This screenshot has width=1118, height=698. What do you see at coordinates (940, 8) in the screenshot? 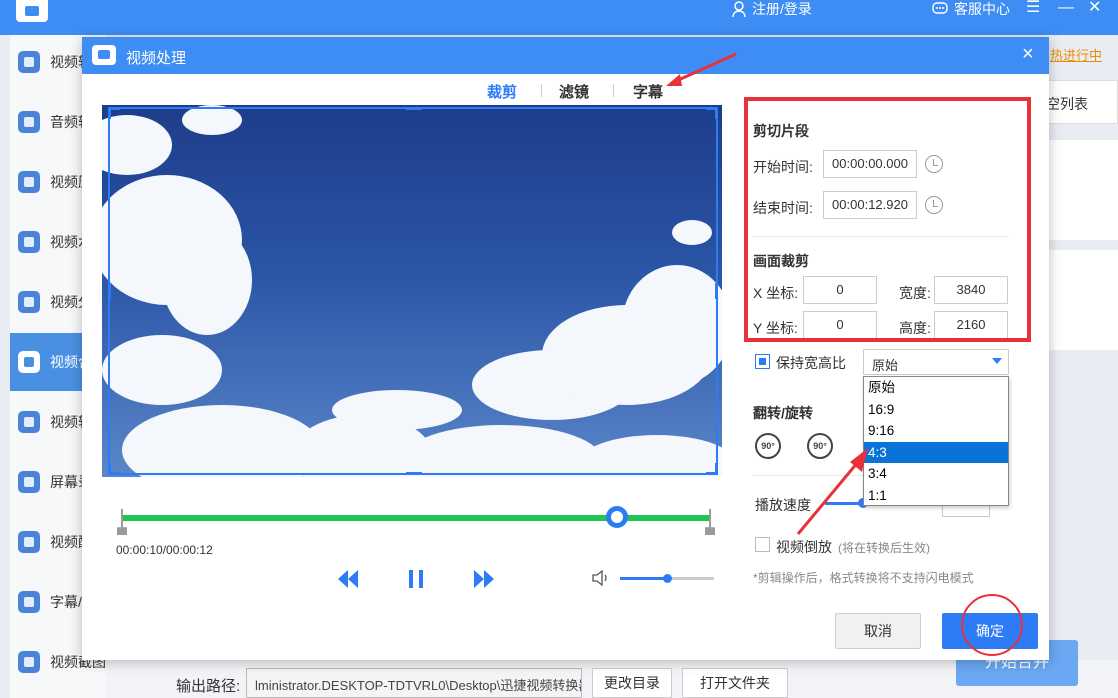
I see `chat-icon` at bounding box center [940, 8].